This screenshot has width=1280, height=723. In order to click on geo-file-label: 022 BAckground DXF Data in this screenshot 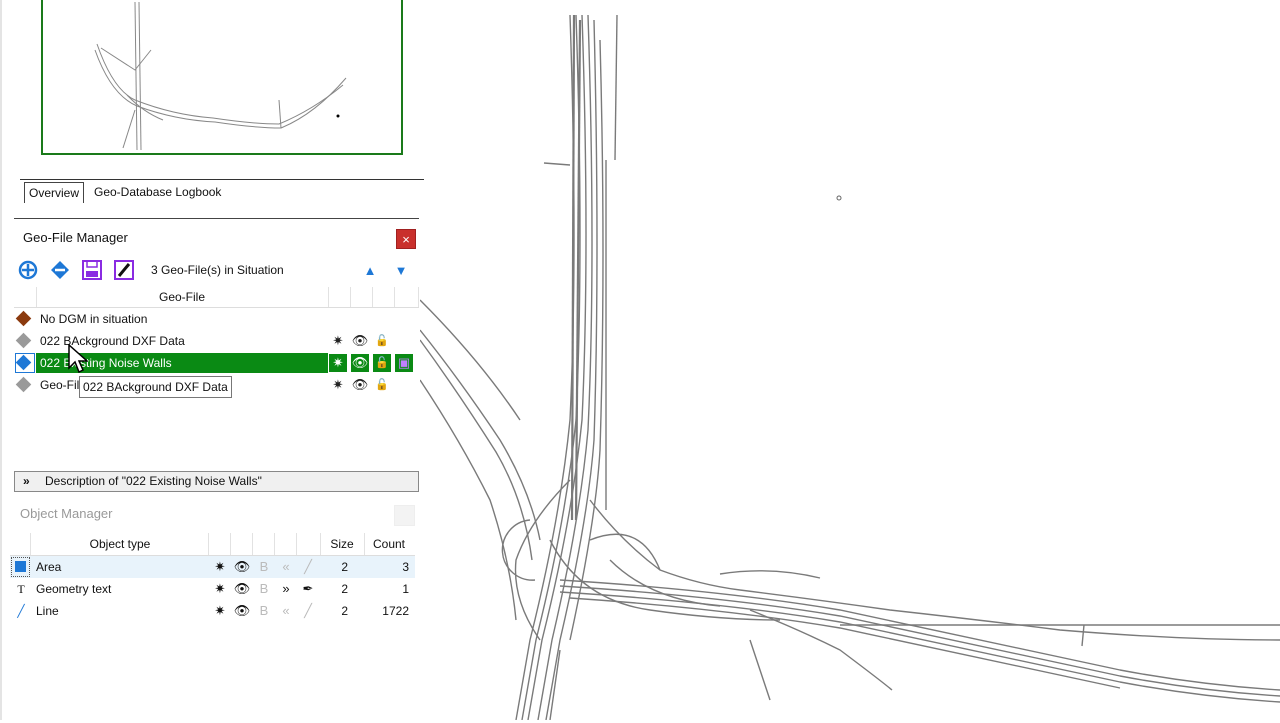, I will do `click(112, 341)`.